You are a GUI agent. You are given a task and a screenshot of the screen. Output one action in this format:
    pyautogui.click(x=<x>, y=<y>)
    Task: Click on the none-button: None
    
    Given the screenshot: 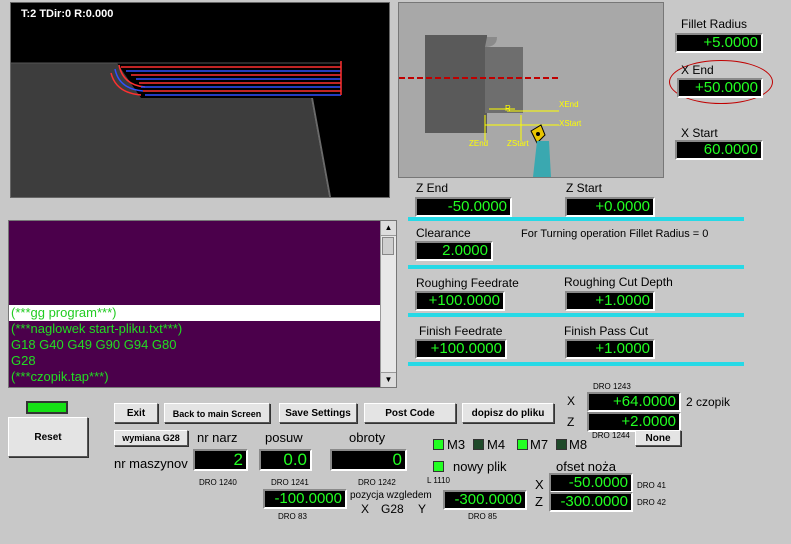 What is the action you would take?
    pyautogui.click(x=658, y=438)
    